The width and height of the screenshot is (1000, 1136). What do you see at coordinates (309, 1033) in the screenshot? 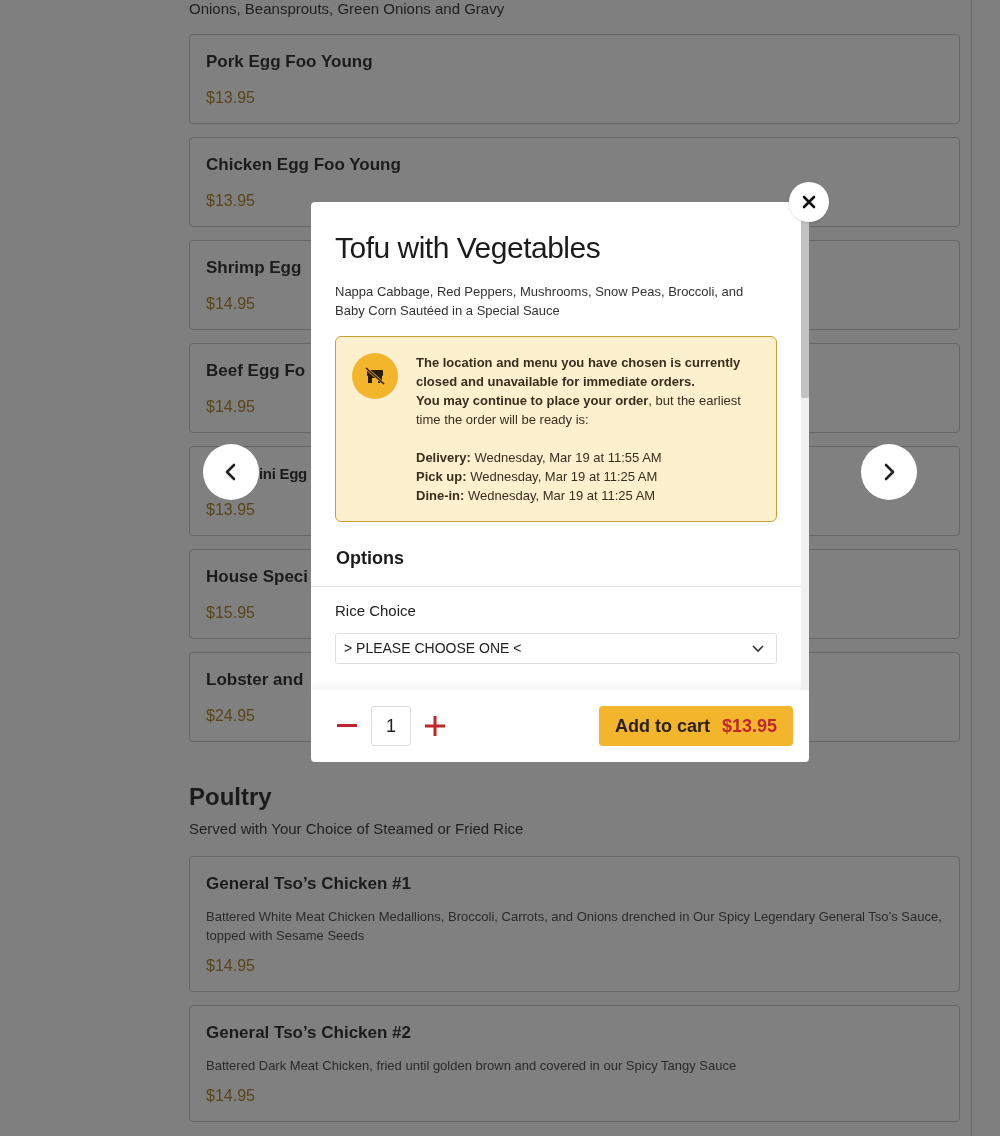
I see `item-name: General Tso’s Chicken #2` at bounding box center [309, 1033].